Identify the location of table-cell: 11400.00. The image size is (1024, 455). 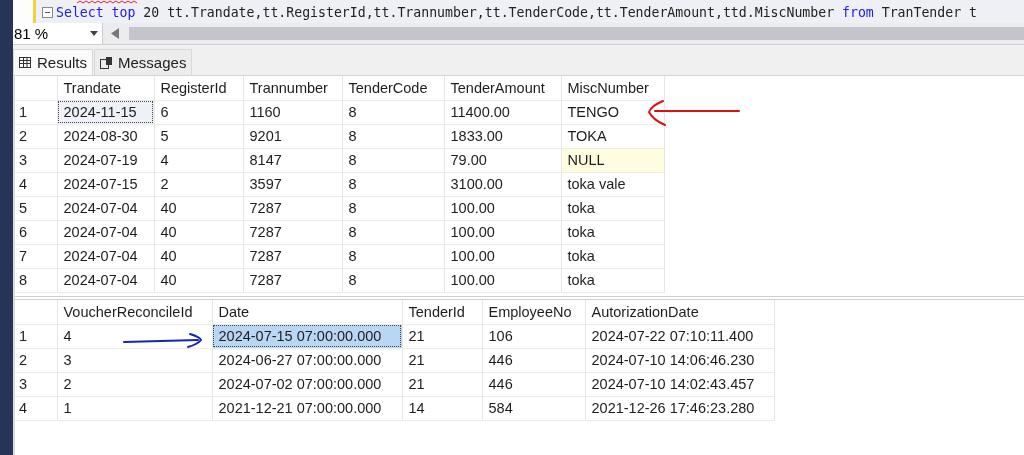
(502, 112).